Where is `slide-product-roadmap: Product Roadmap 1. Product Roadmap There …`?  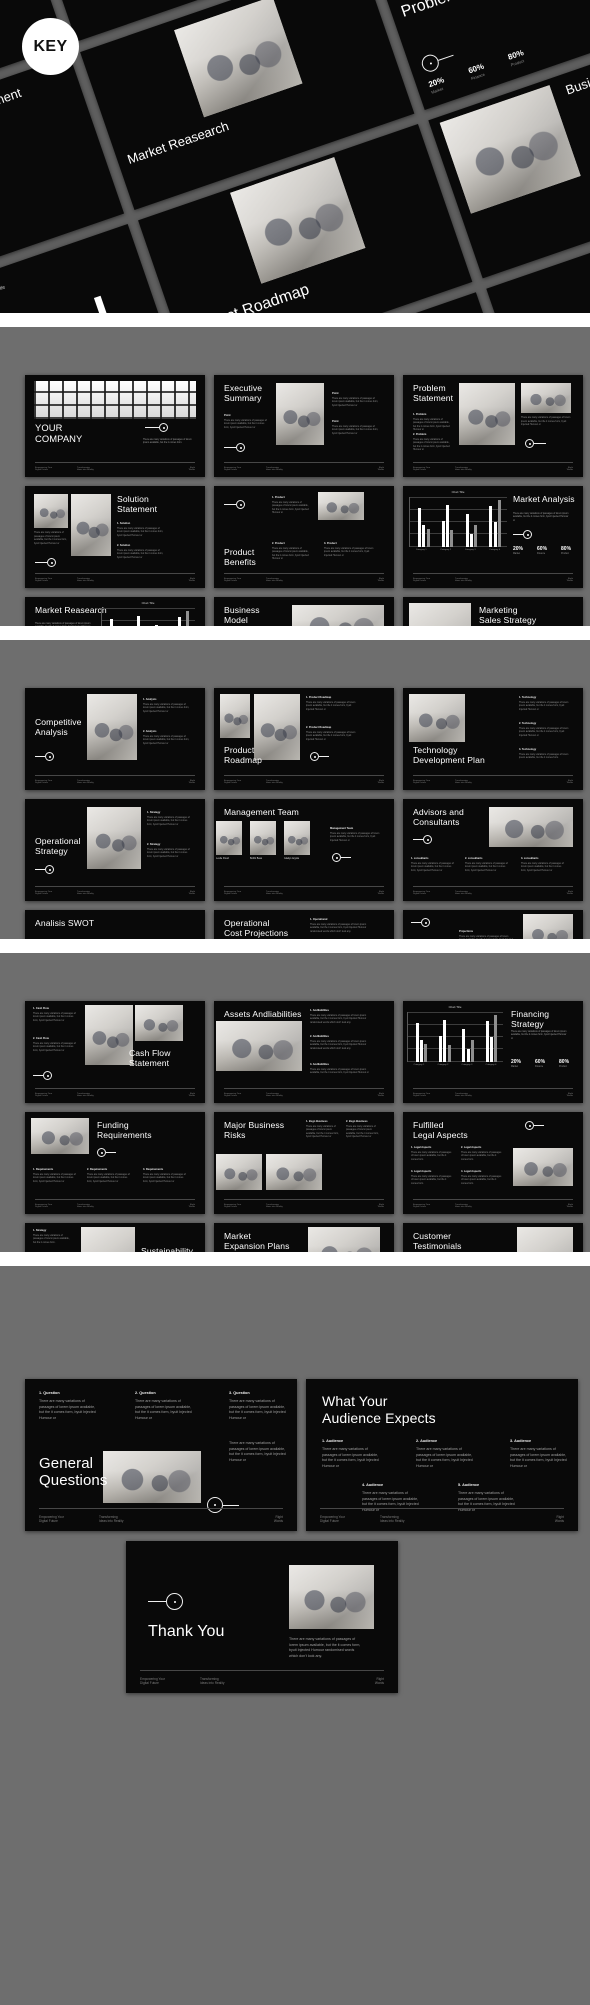
slide-product-roadmap: Product Roadmap 1. Product Roadmap There … is located at coordinates (304, 739).